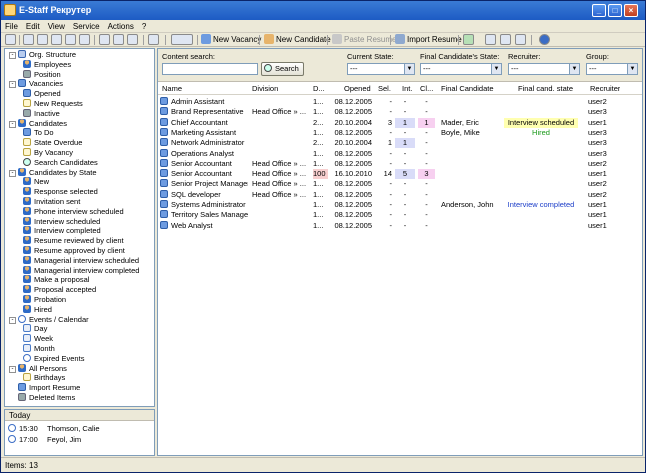 The image size is (646, 473). Describe the element at coordinates (62, 231) in the screenshot. I see `tree-item: Interview completed` at that location.